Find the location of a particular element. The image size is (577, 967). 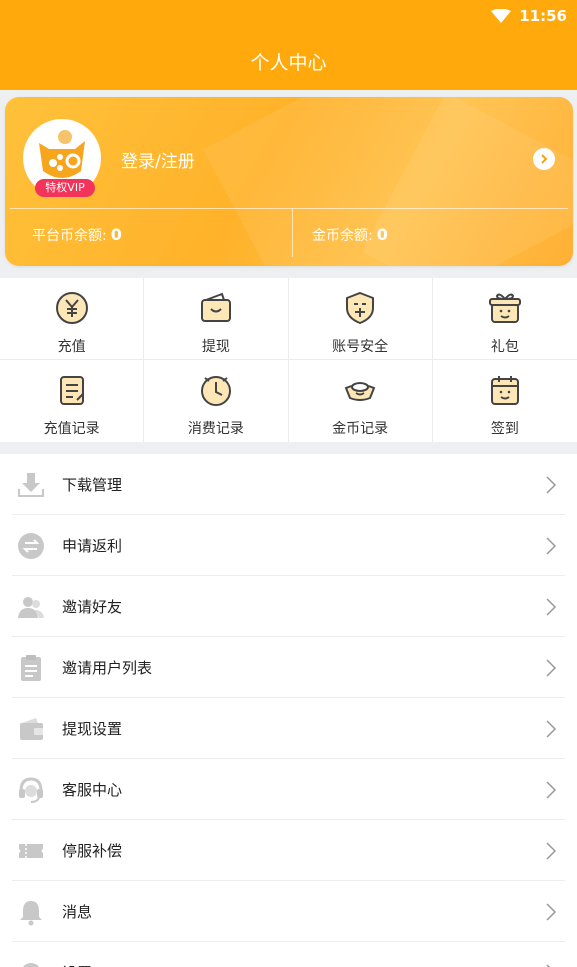

grid-item-label: 提现 is located at coordinates (215, 347).